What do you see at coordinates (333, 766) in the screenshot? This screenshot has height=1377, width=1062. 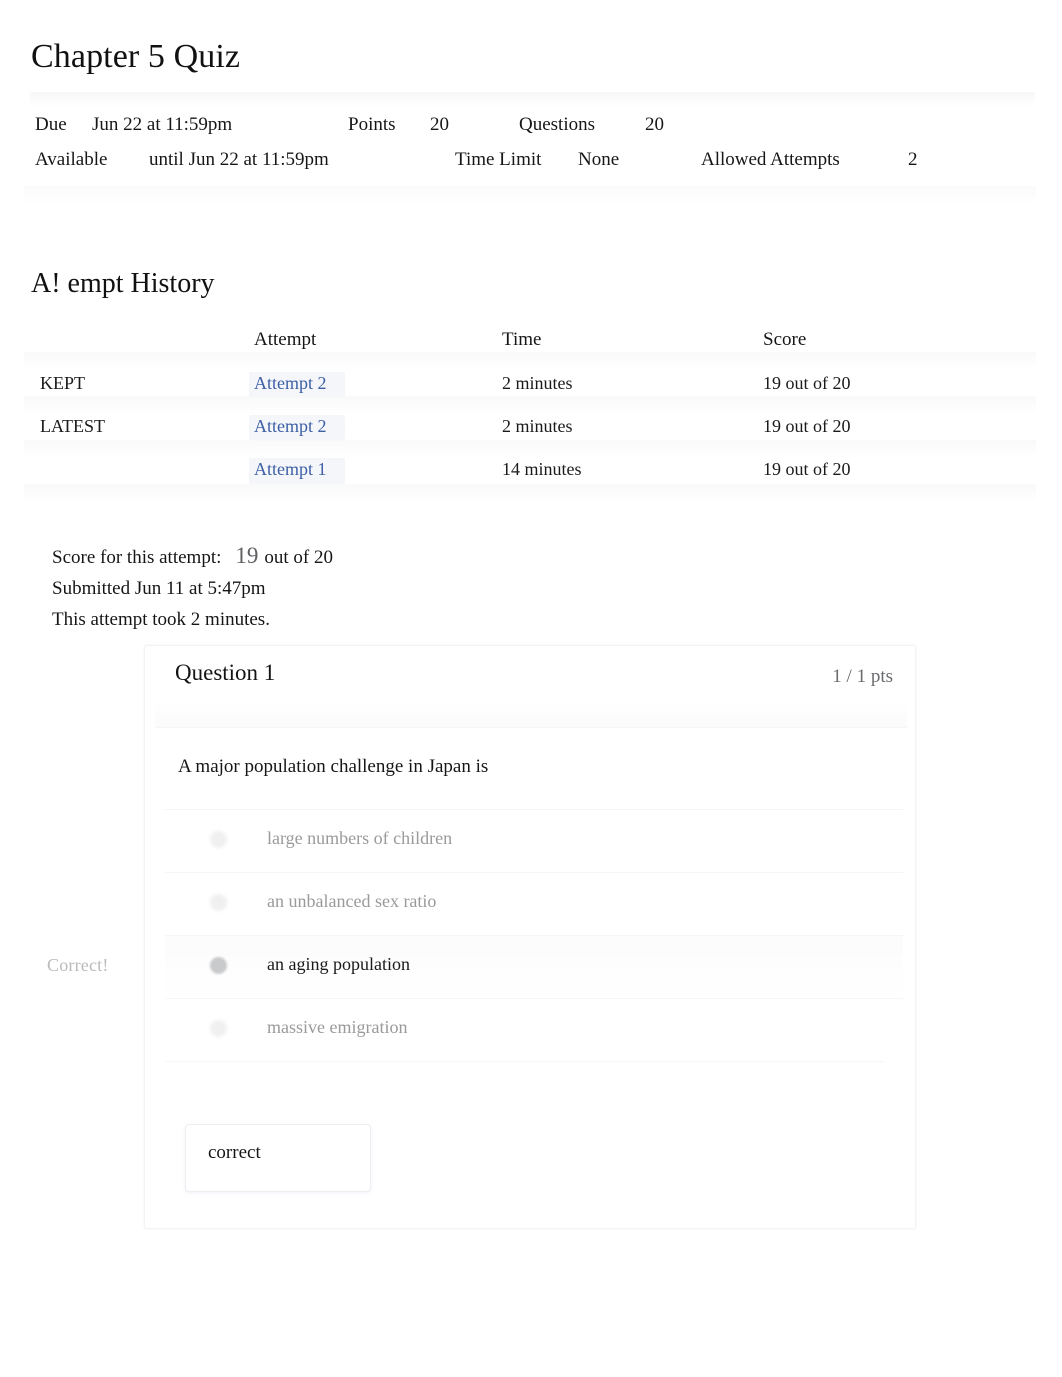 I see `question-prompt: A major population challenge in Japan is` at bounding box center [333, 766].